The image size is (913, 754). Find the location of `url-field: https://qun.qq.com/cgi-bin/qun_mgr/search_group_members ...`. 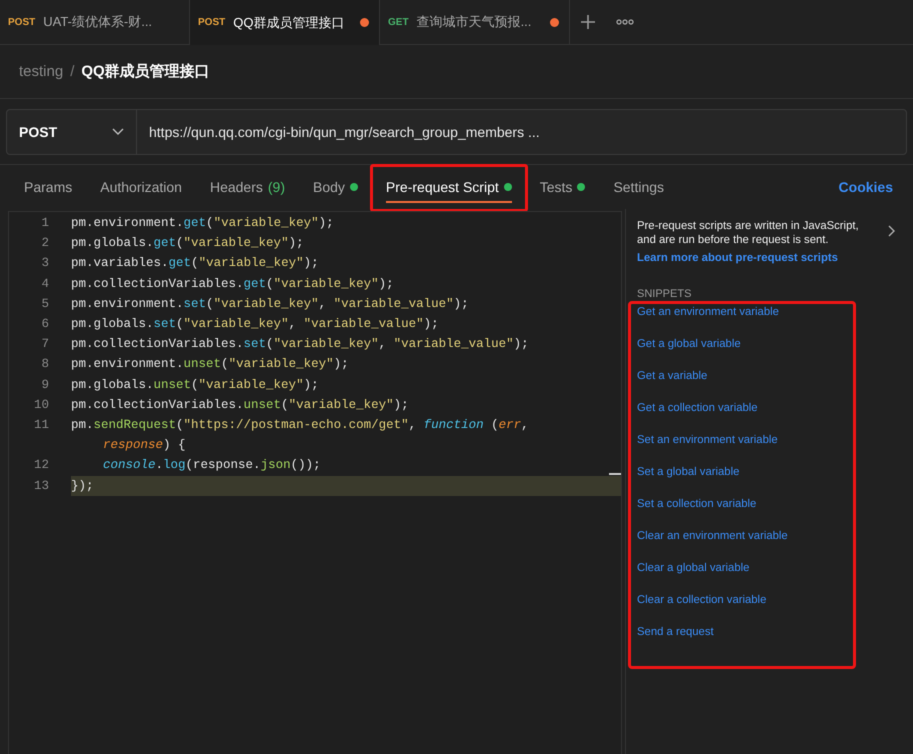

url-field: https://qun.qq.com/cgi-bin/qun_mgr/search_group_members ... is located at coordinates (521, 132).